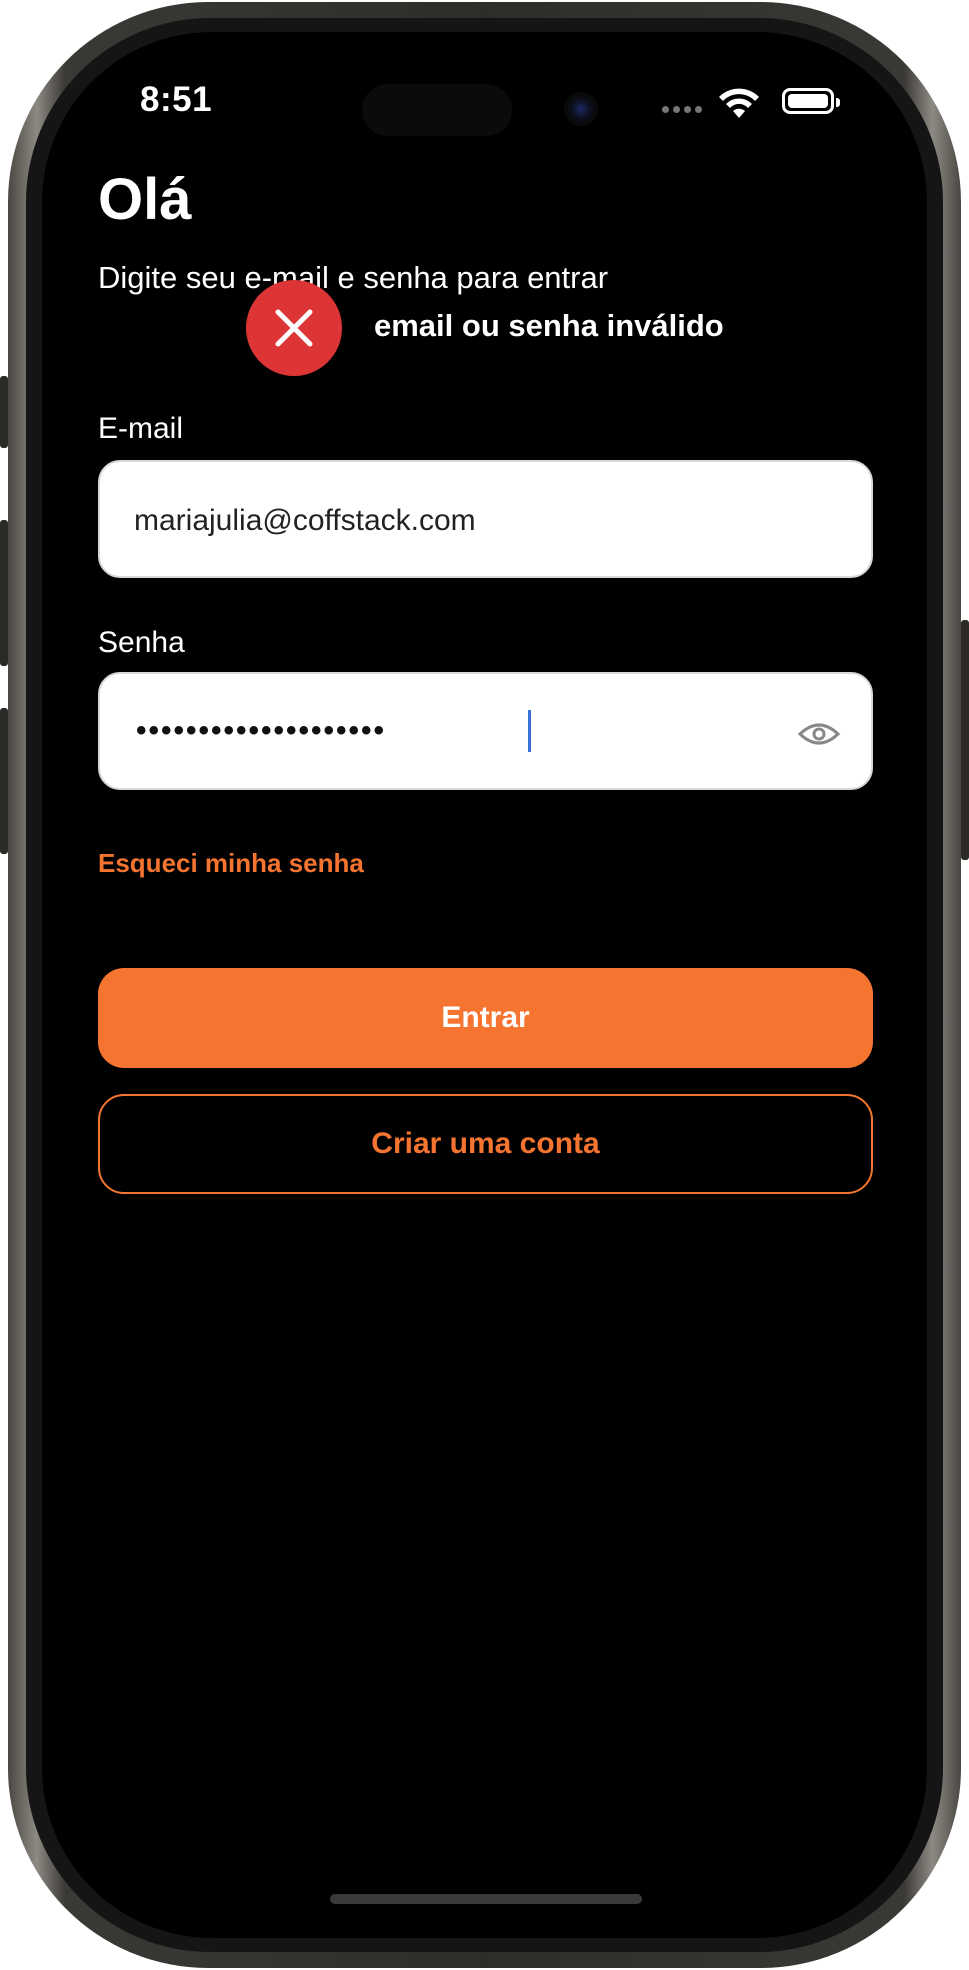  What do you see at coordinates (4, 412) in the screenshot?
I see `action-button` at bounding box center [4, 412].